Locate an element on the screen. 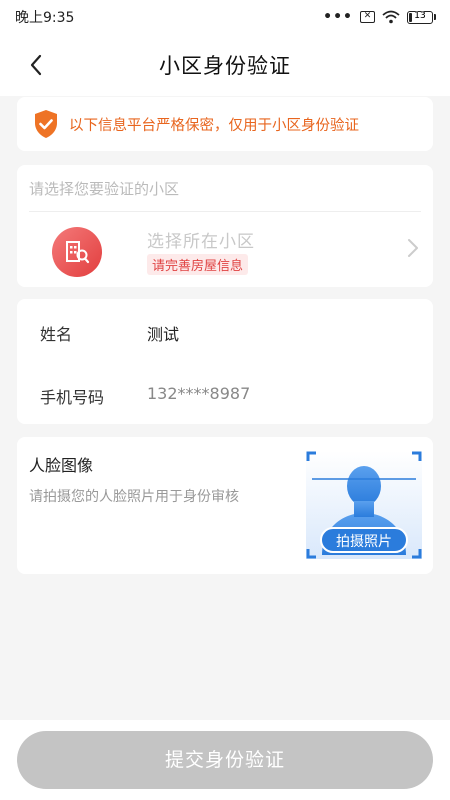 The width and height of the screenshot is (450, 800). chevron-left-icon is located at coordinates (36, 65).